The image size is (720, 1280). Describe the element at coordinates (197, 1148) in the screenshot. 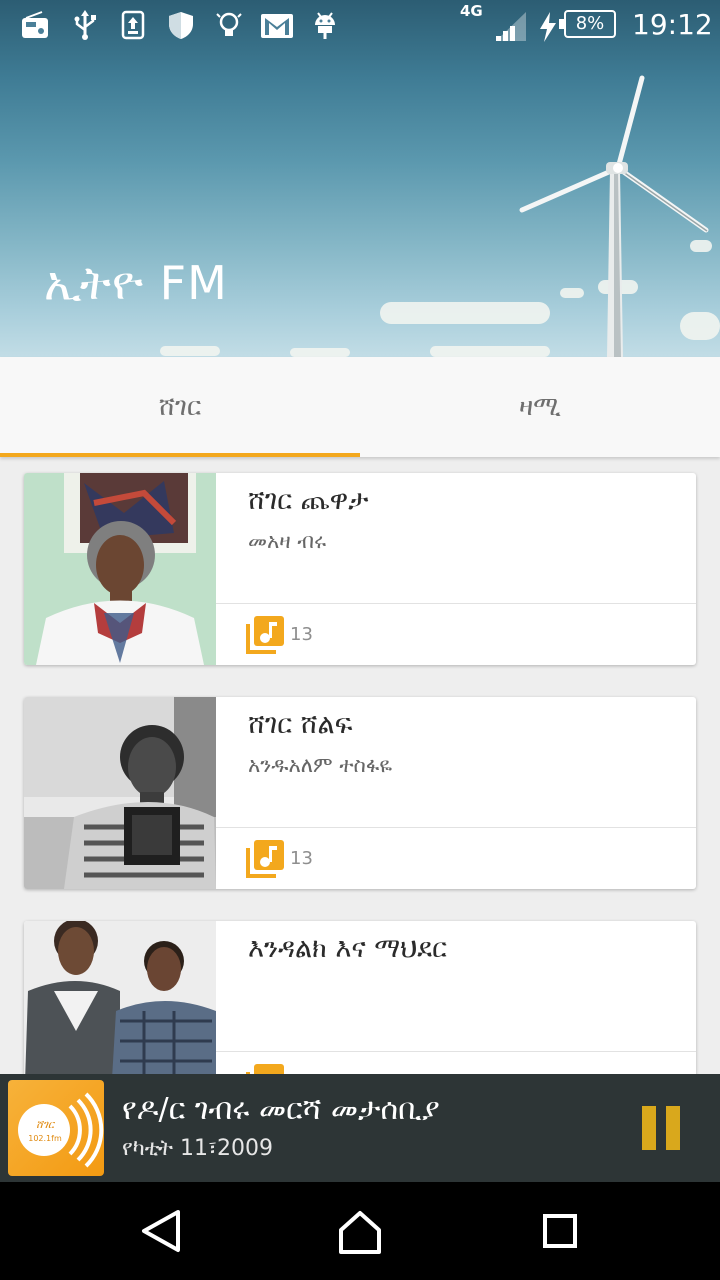

I see `now-playing-date: የካቲት 11፣2009` at that location.